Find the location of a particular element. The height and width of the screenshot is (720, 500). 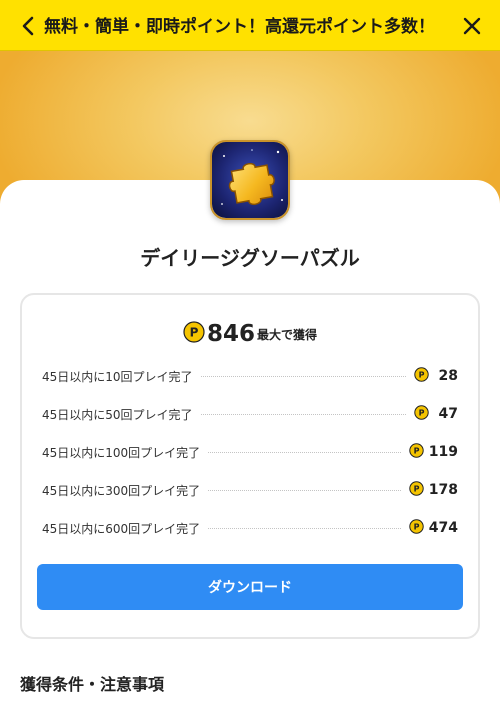

jigsaw-puzzle-icon is located at coordinates (250, 180).